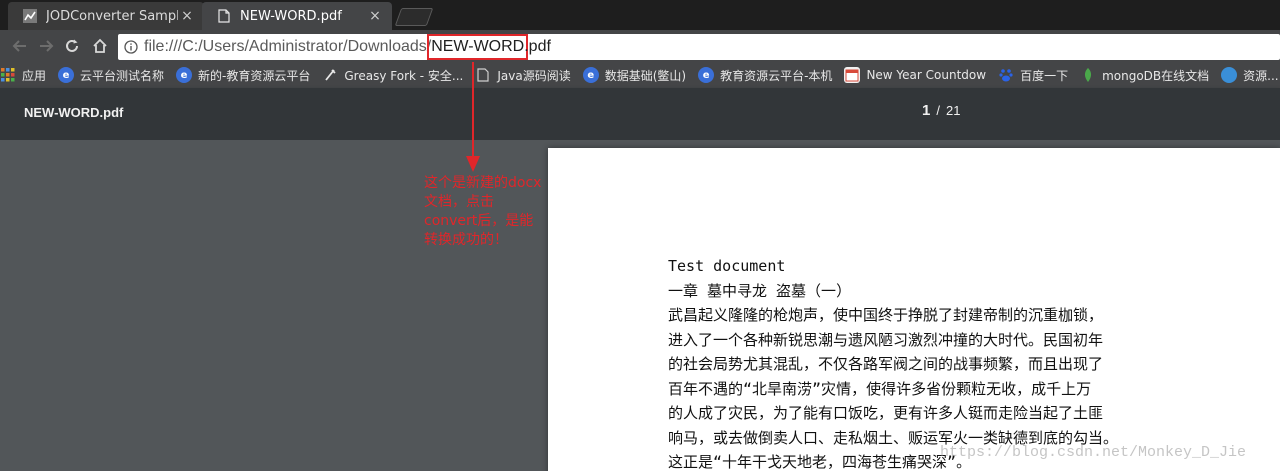 The width and height of the screenshot is (1280, 471). I want to click on bookmark-label: 教育资源云平台-本机, so click(776, 75).